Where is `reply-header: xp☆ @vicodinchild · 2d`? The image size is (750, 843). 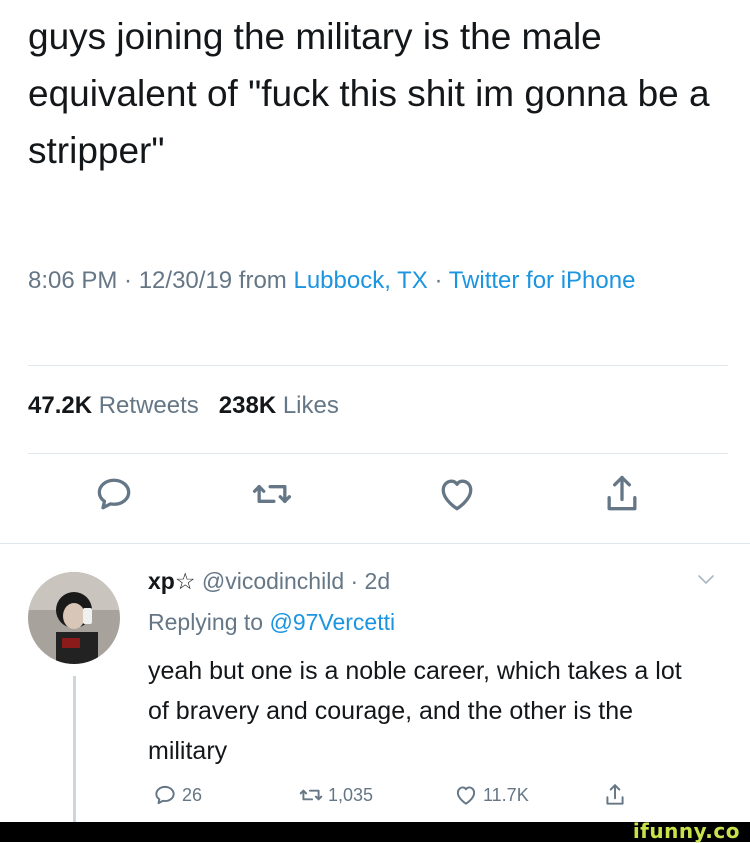 reply-header: xp☆ @vicodinchild · 2d is located at coordinates (269, 581).